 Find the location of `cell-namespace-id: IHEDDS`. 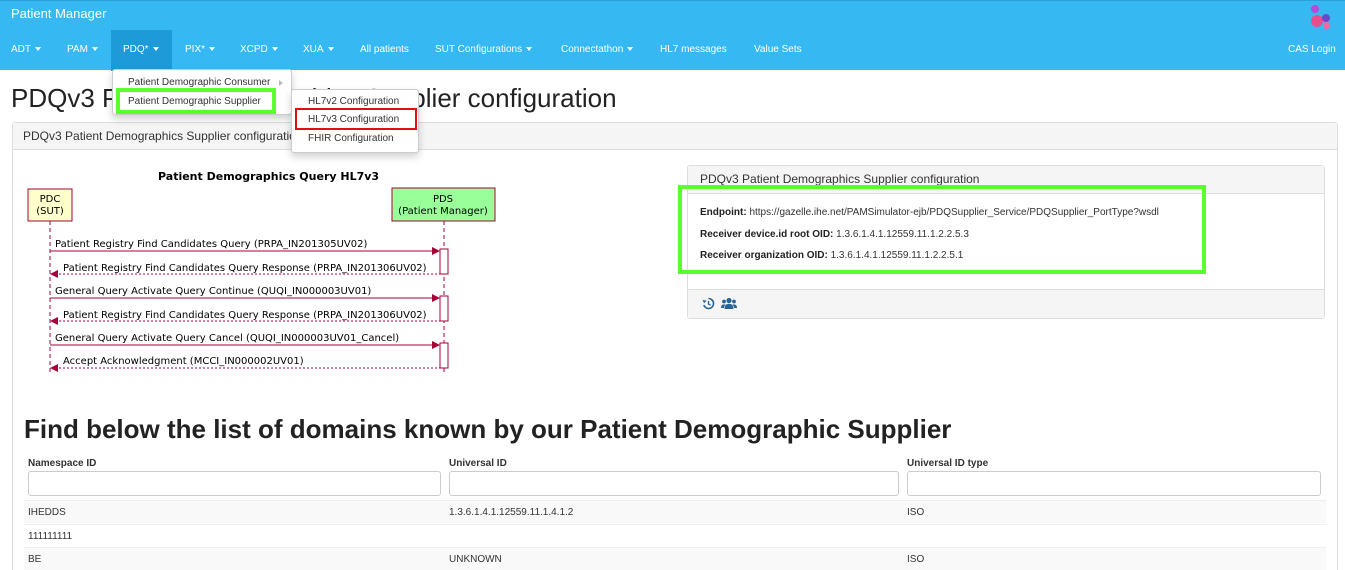

cell-namespace-id: IHEDDS is located at coordinates (47, 512).